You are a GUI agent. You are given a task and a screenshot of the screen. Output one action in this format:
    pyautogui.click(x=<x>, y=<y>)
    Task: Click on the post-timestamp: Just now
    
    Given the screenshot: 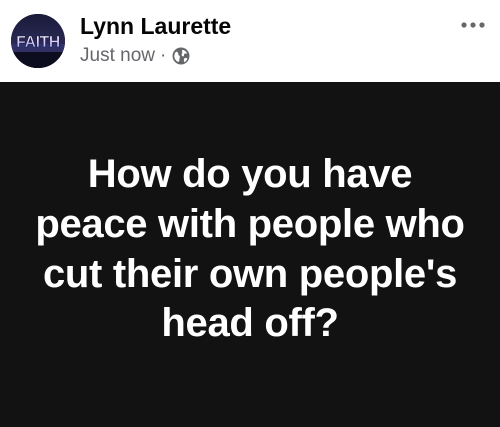 What is the action you would take?
    pyautogui.click(x=117, y=56)
    